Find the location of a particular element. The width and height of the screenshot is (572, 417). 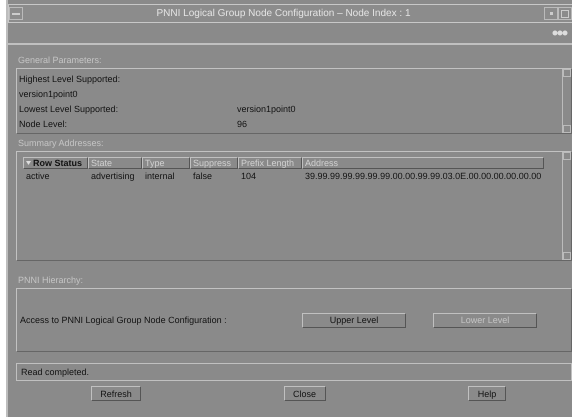

section-label: PNNI Hierarchy: is located at coordinates (51, 280).